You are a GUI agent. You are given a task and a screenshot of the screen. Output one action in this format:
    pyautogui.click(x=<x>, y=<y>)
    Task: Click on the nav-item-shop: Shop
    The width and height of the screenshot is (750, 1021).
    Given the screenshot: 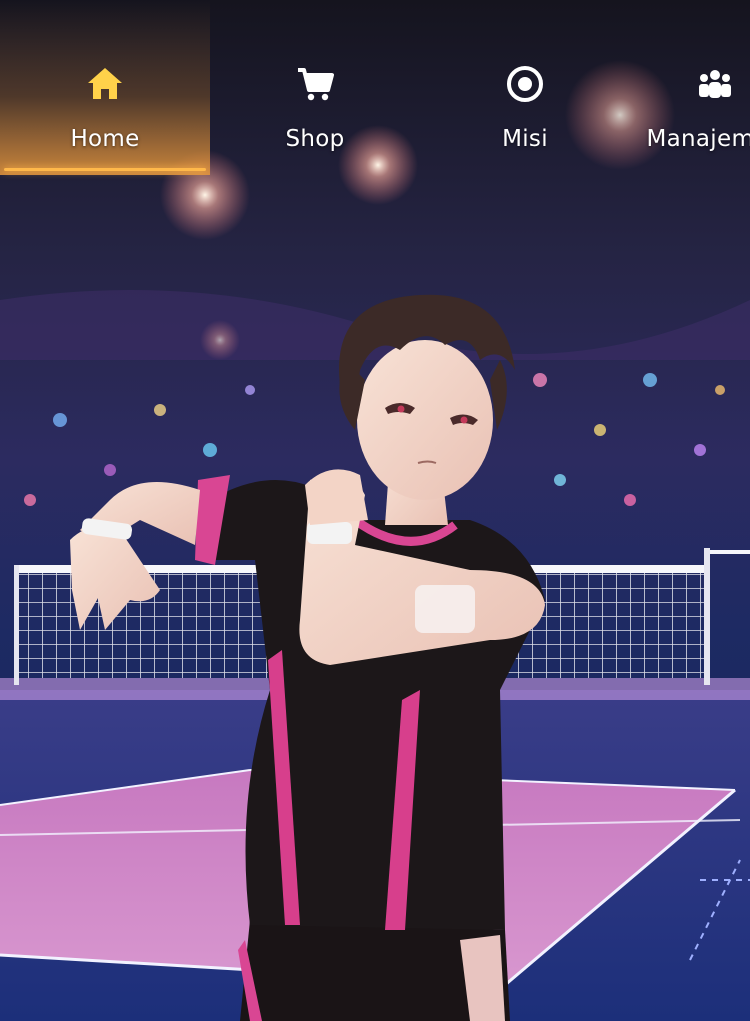 What is the action you would take?
    pyautogui.click(x=315, y=87)
    